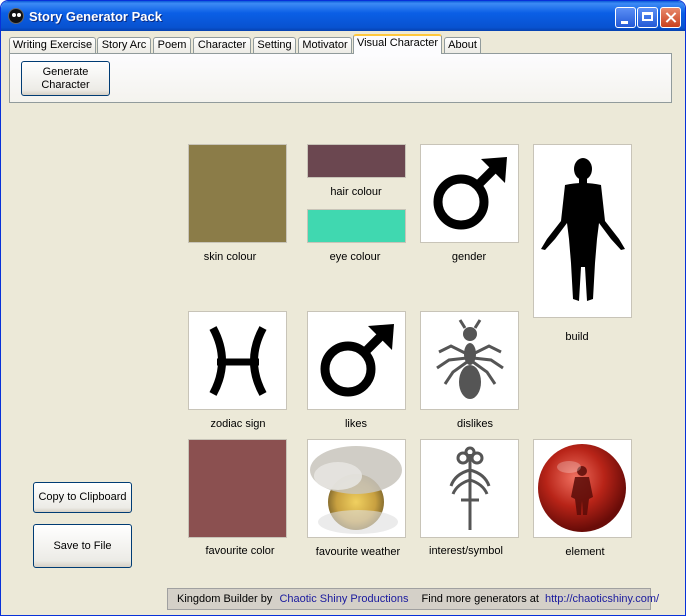 This screenshot has width=686, height=616. Describe the element at coordinates (475, 424) in the screenshot. I see `dislikes-label: dislikes` at that location.